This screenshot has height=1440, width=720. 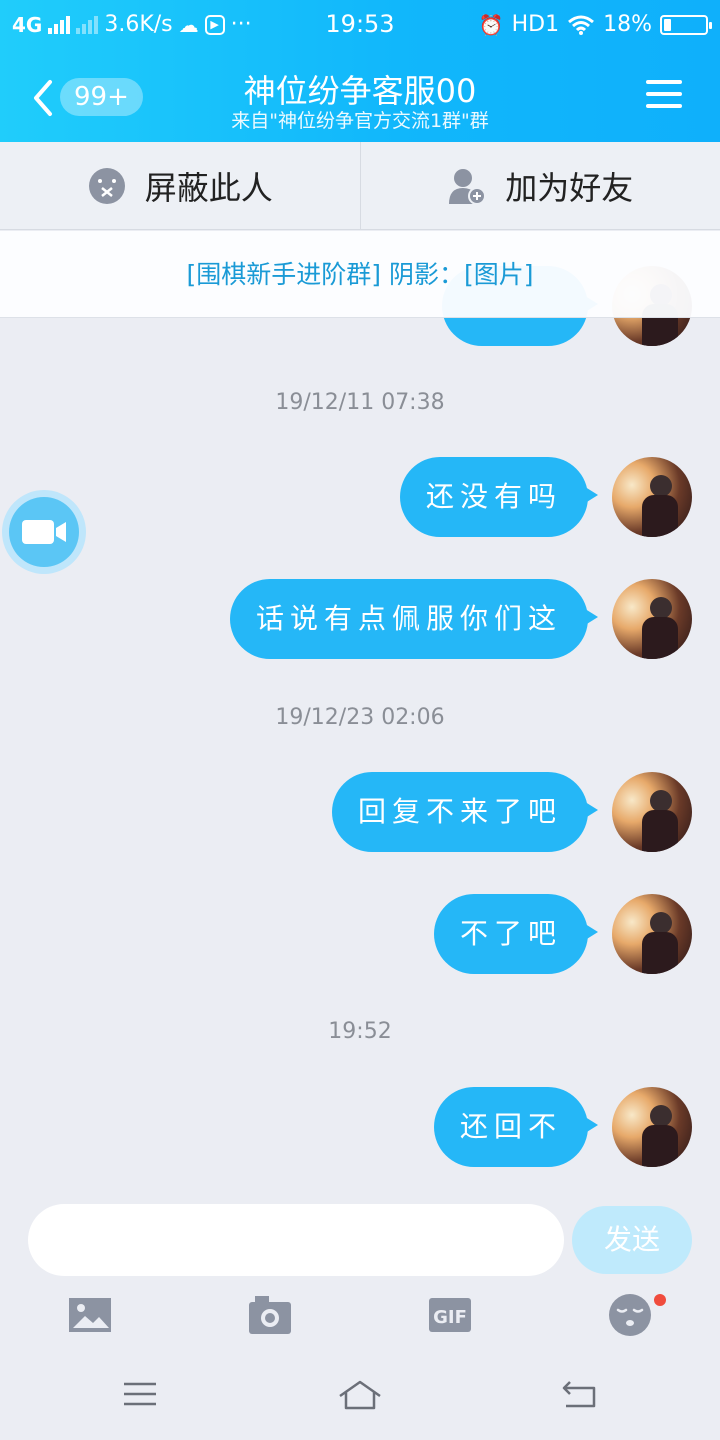 I want to click on signal-icon, so click(x=59, y=24).